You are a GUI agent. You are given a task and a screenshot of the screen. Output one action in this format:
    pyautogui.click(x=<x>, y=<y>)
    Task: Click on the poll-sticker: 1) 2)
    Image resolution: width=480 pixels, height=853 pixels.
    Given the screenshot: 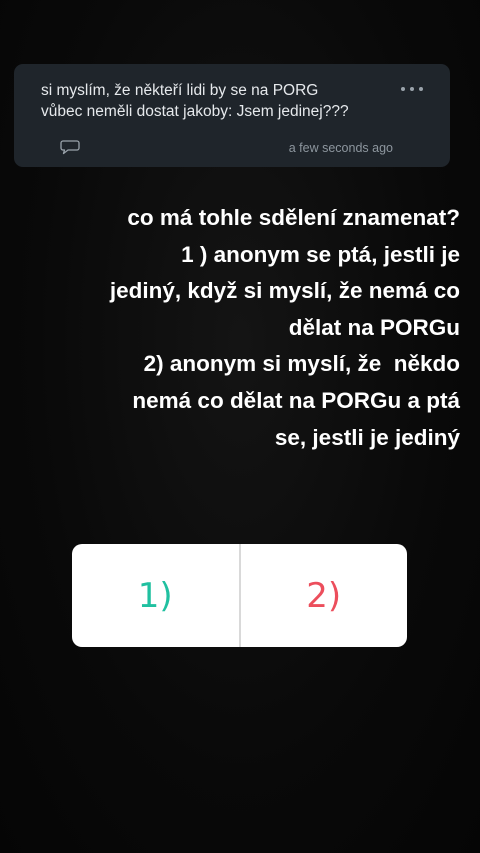 What is the action you would take?
    pyautogui.click(x=239, y=595)
    